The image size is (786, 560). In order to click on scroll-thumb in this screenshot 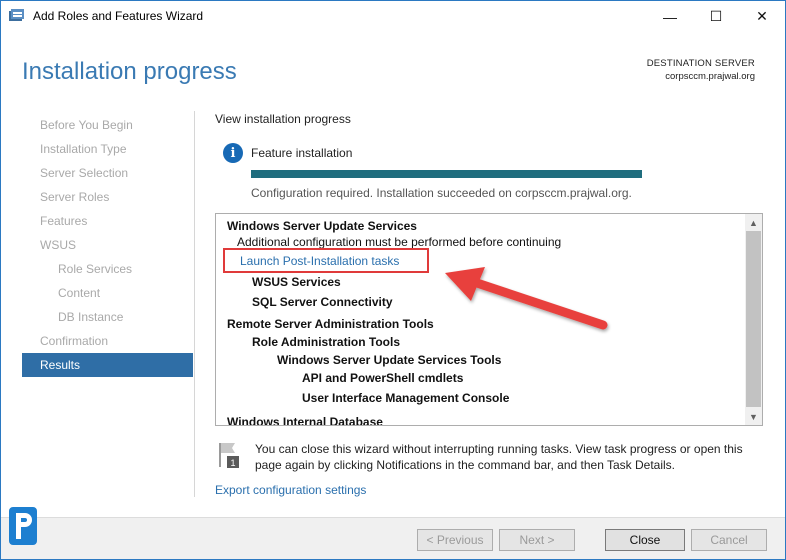, I will do `click(753, 319)`.